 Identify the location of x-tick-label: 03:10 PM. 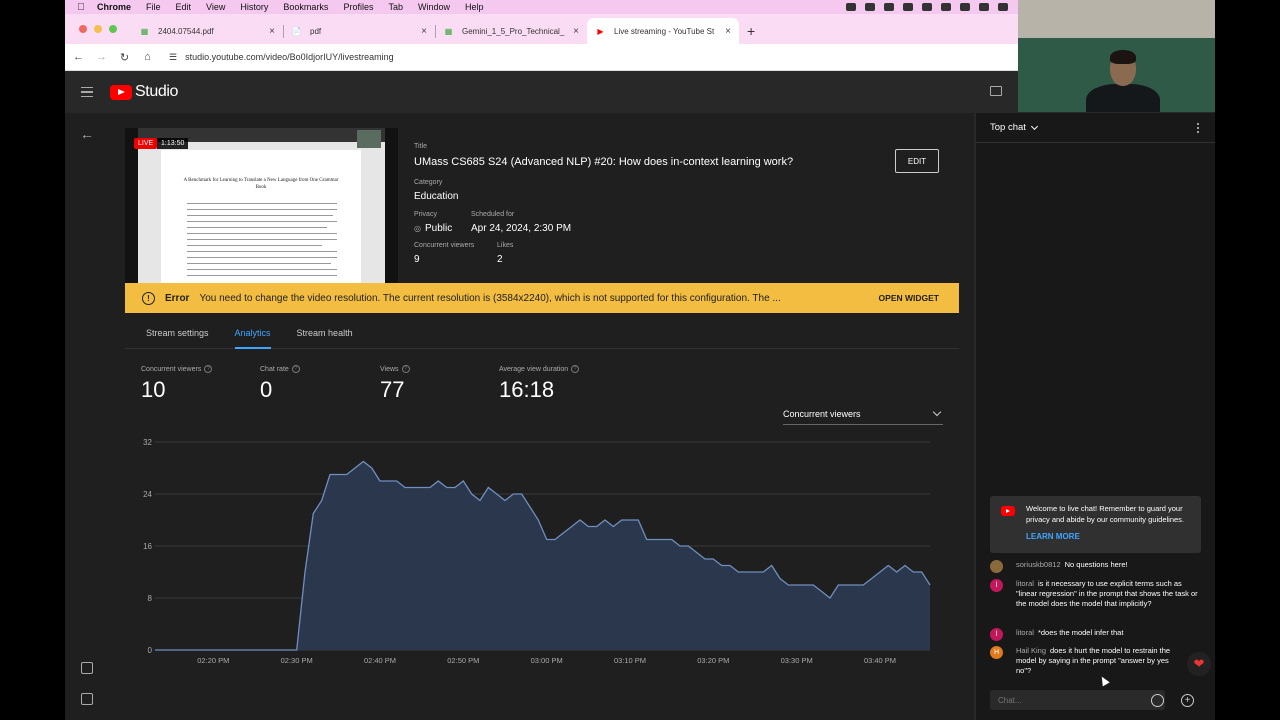
(630, 660).